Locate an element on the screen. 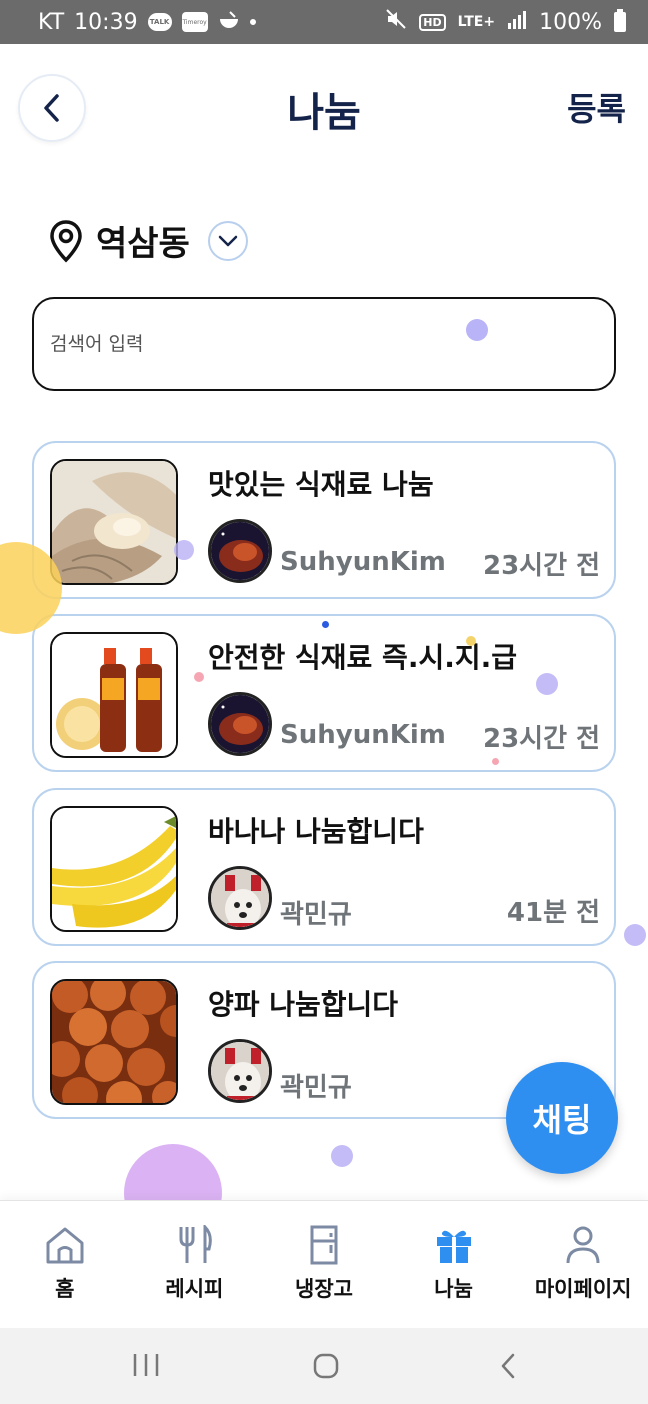  post-title: 바나나 나눔합니다 is located at coordinates (316, 831).